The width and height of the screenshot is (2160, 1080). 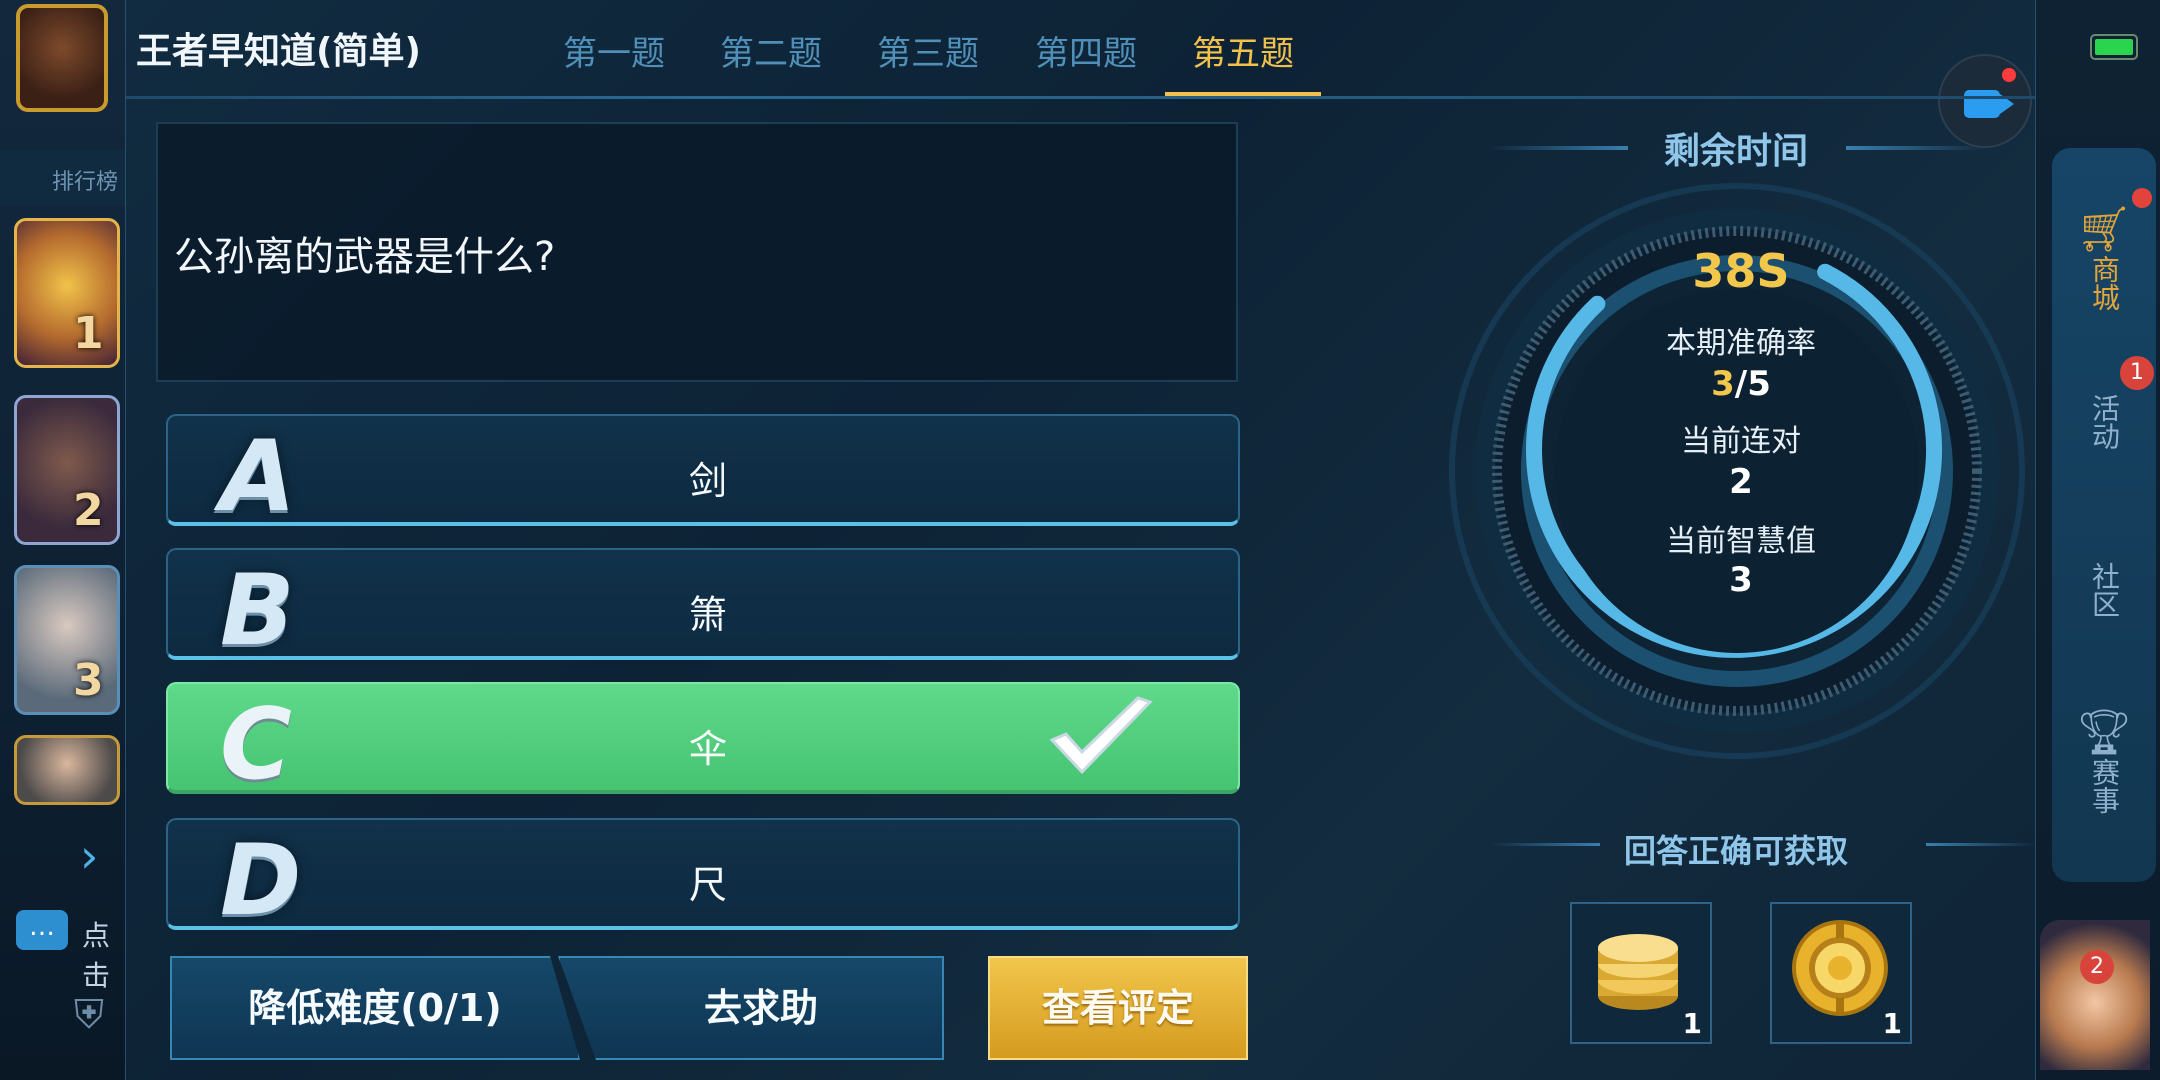 I want to click on option-letter: C, so click(x=256, y=745).